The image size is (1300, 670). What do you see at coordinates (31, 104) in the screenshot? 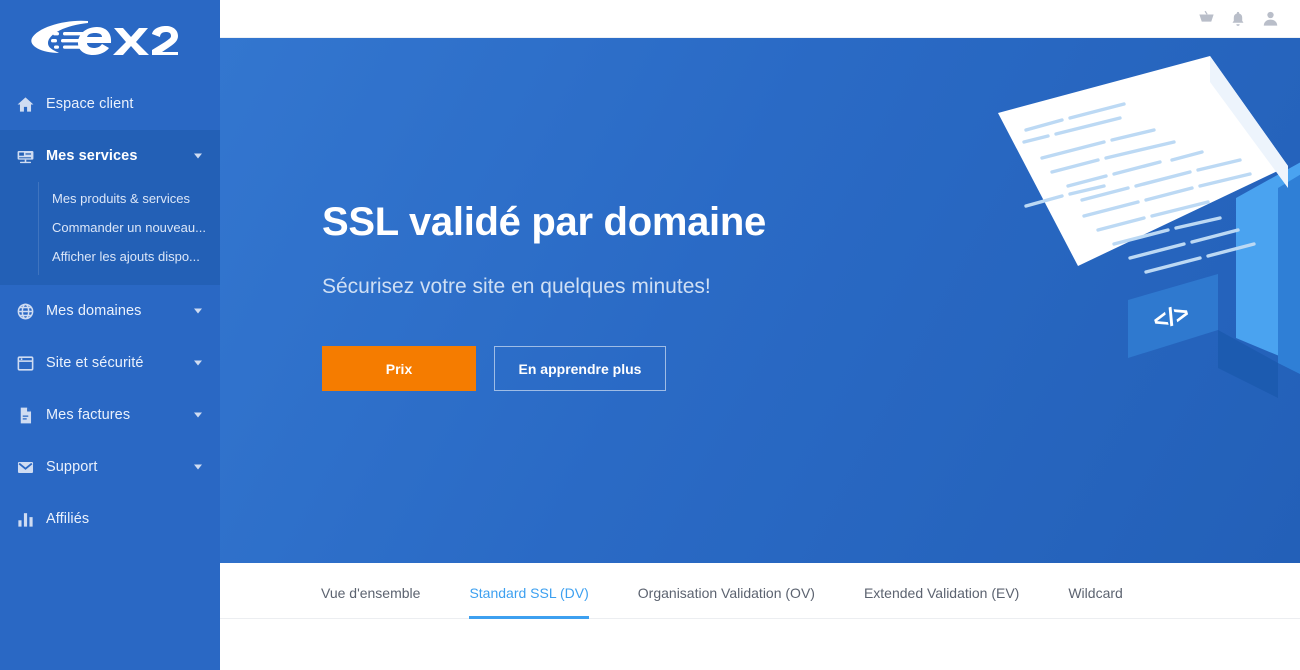
I see `home-icon` at bounding box center [31, 104].